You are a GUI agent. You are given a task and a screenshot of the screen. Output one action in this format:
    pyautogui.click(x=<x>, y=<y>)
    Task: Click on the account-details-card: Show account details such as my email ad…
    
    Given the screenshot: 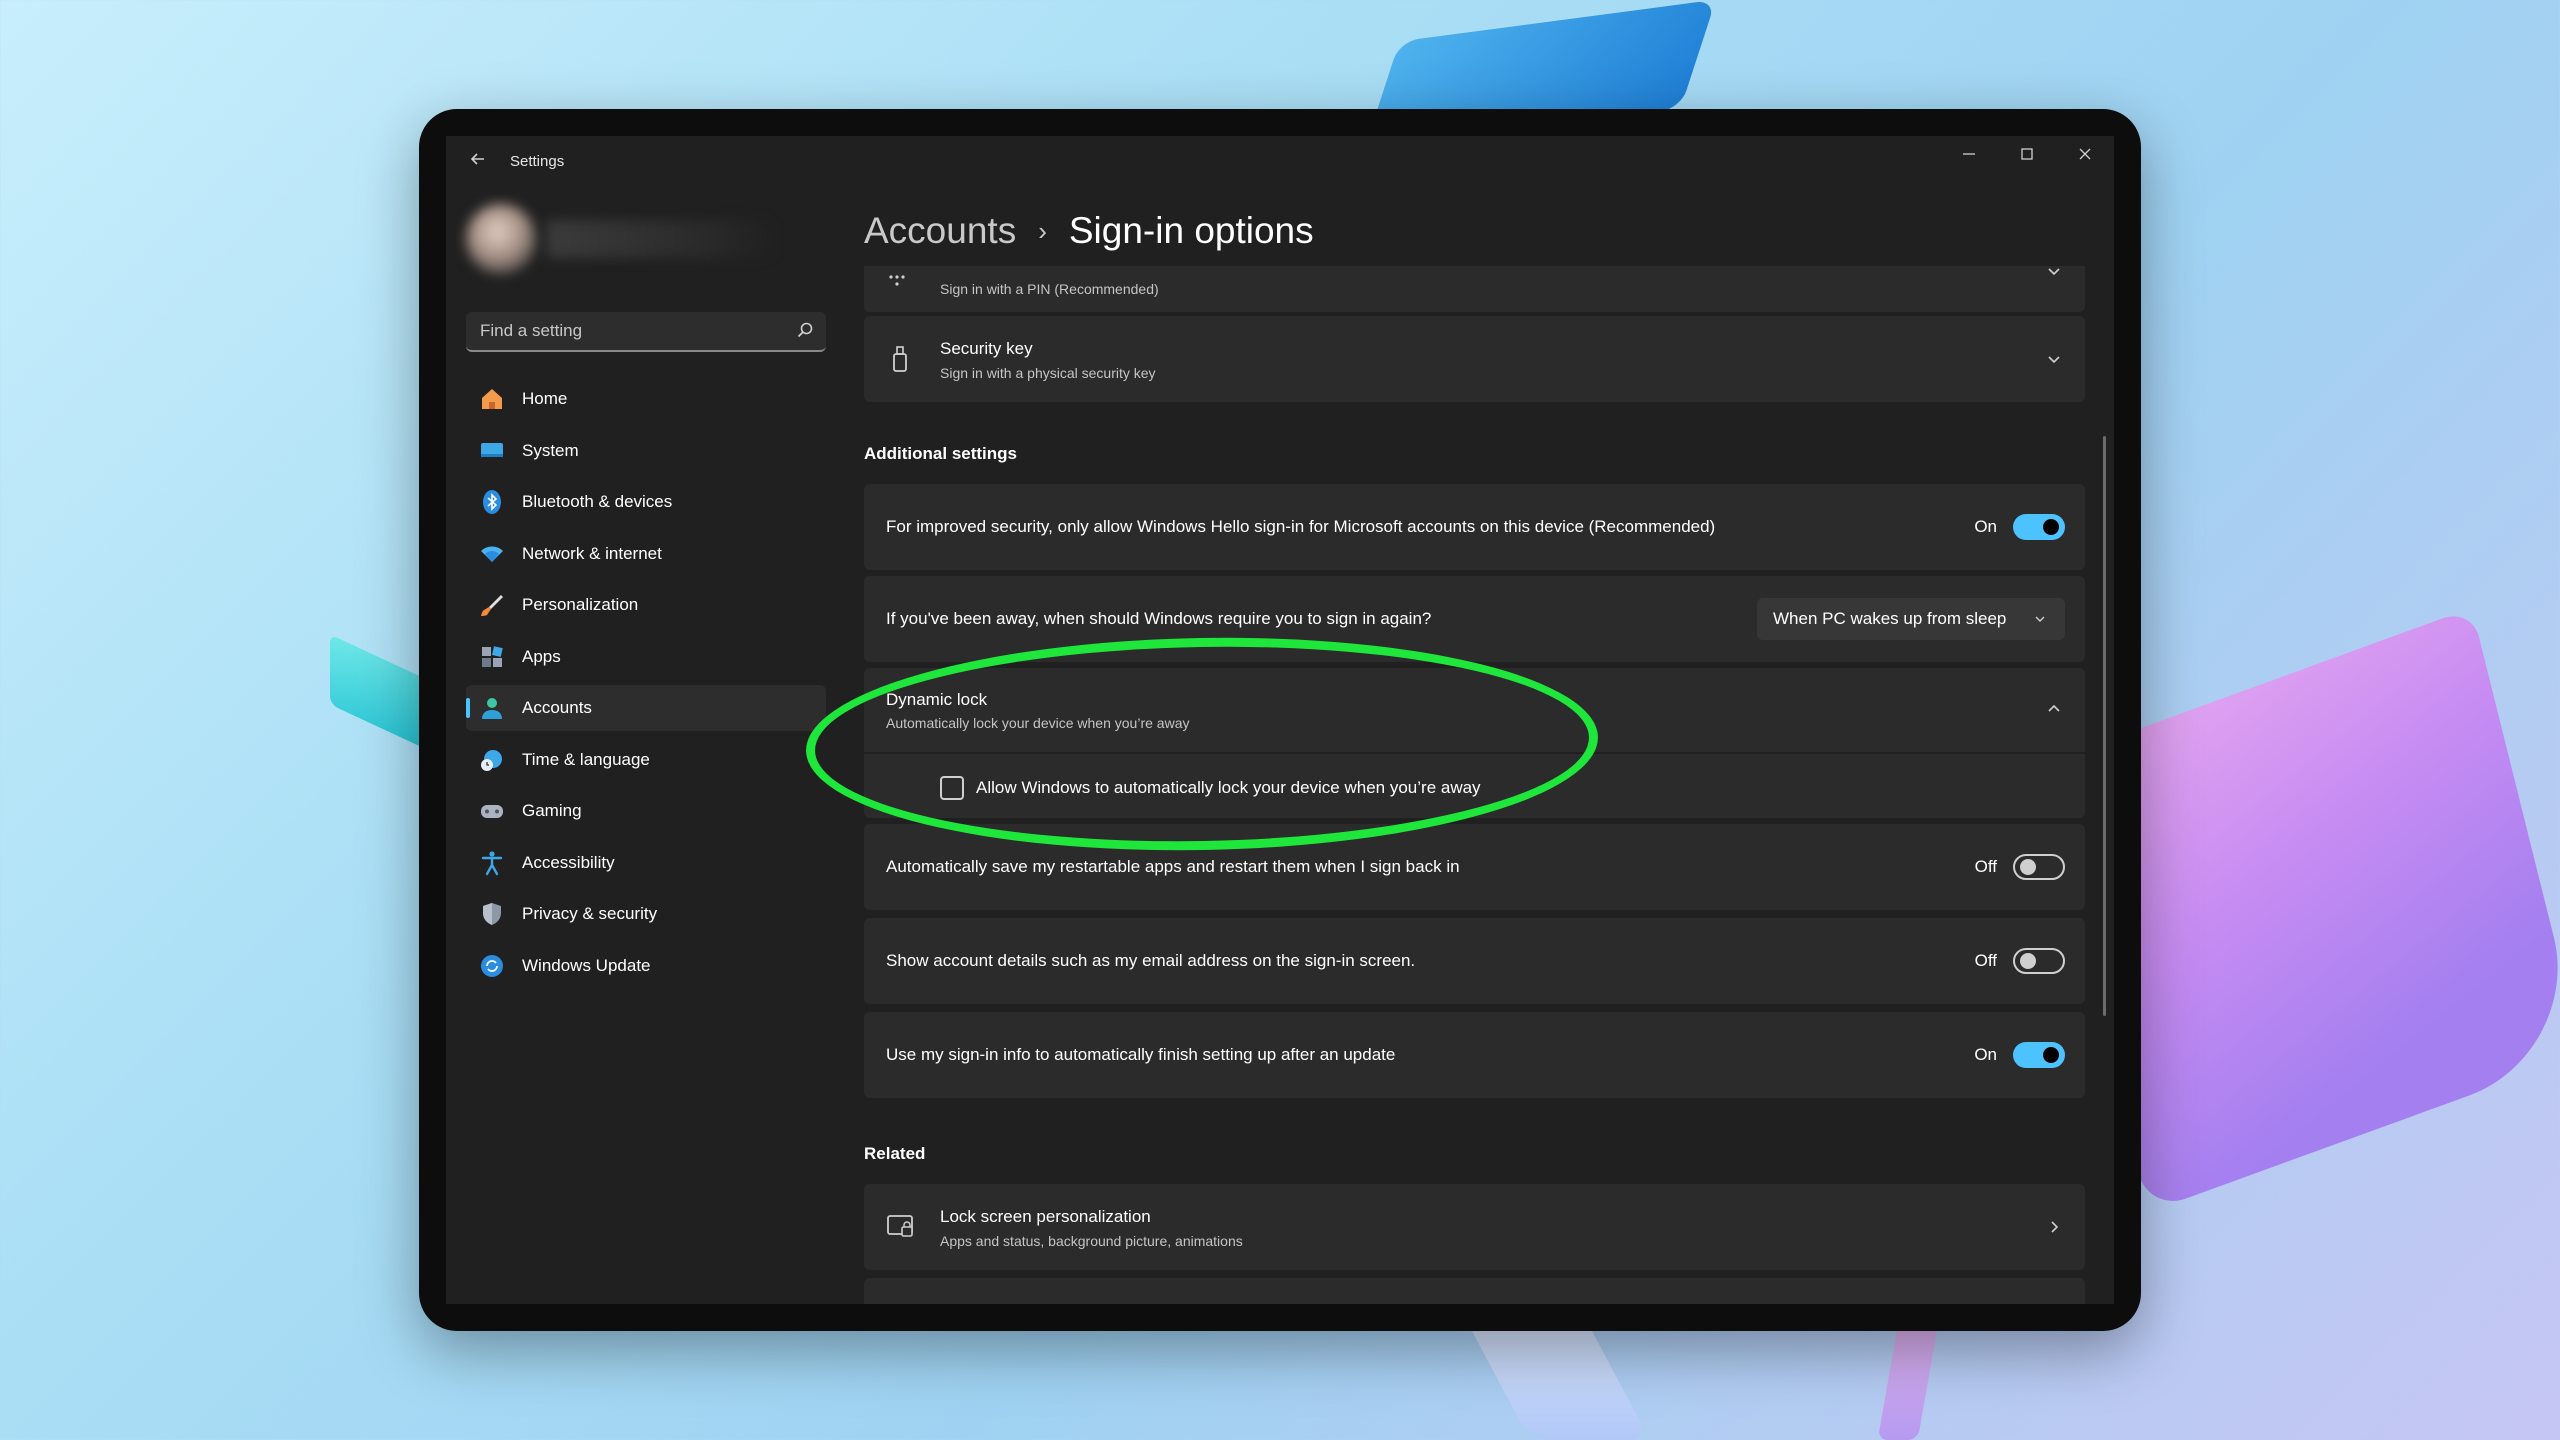 What is the action you would take?
    pyautogui.click(x=1474, y=961)
    